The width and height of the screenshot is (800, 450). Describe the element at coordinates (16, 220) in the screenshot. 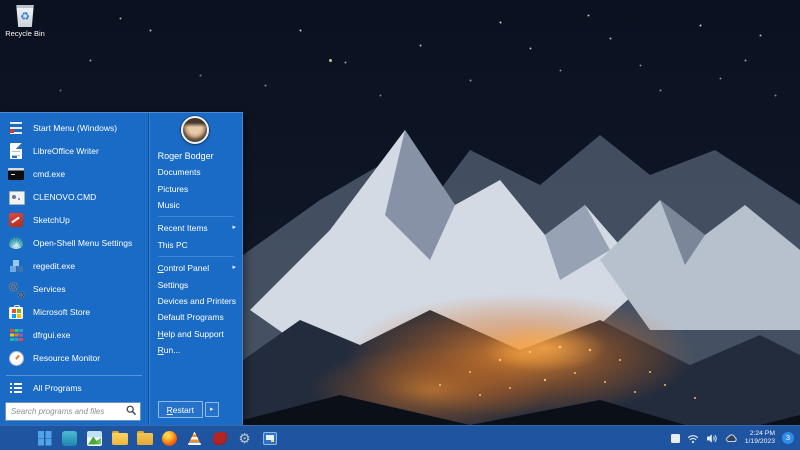

I see `sketchup-icon` at that location.